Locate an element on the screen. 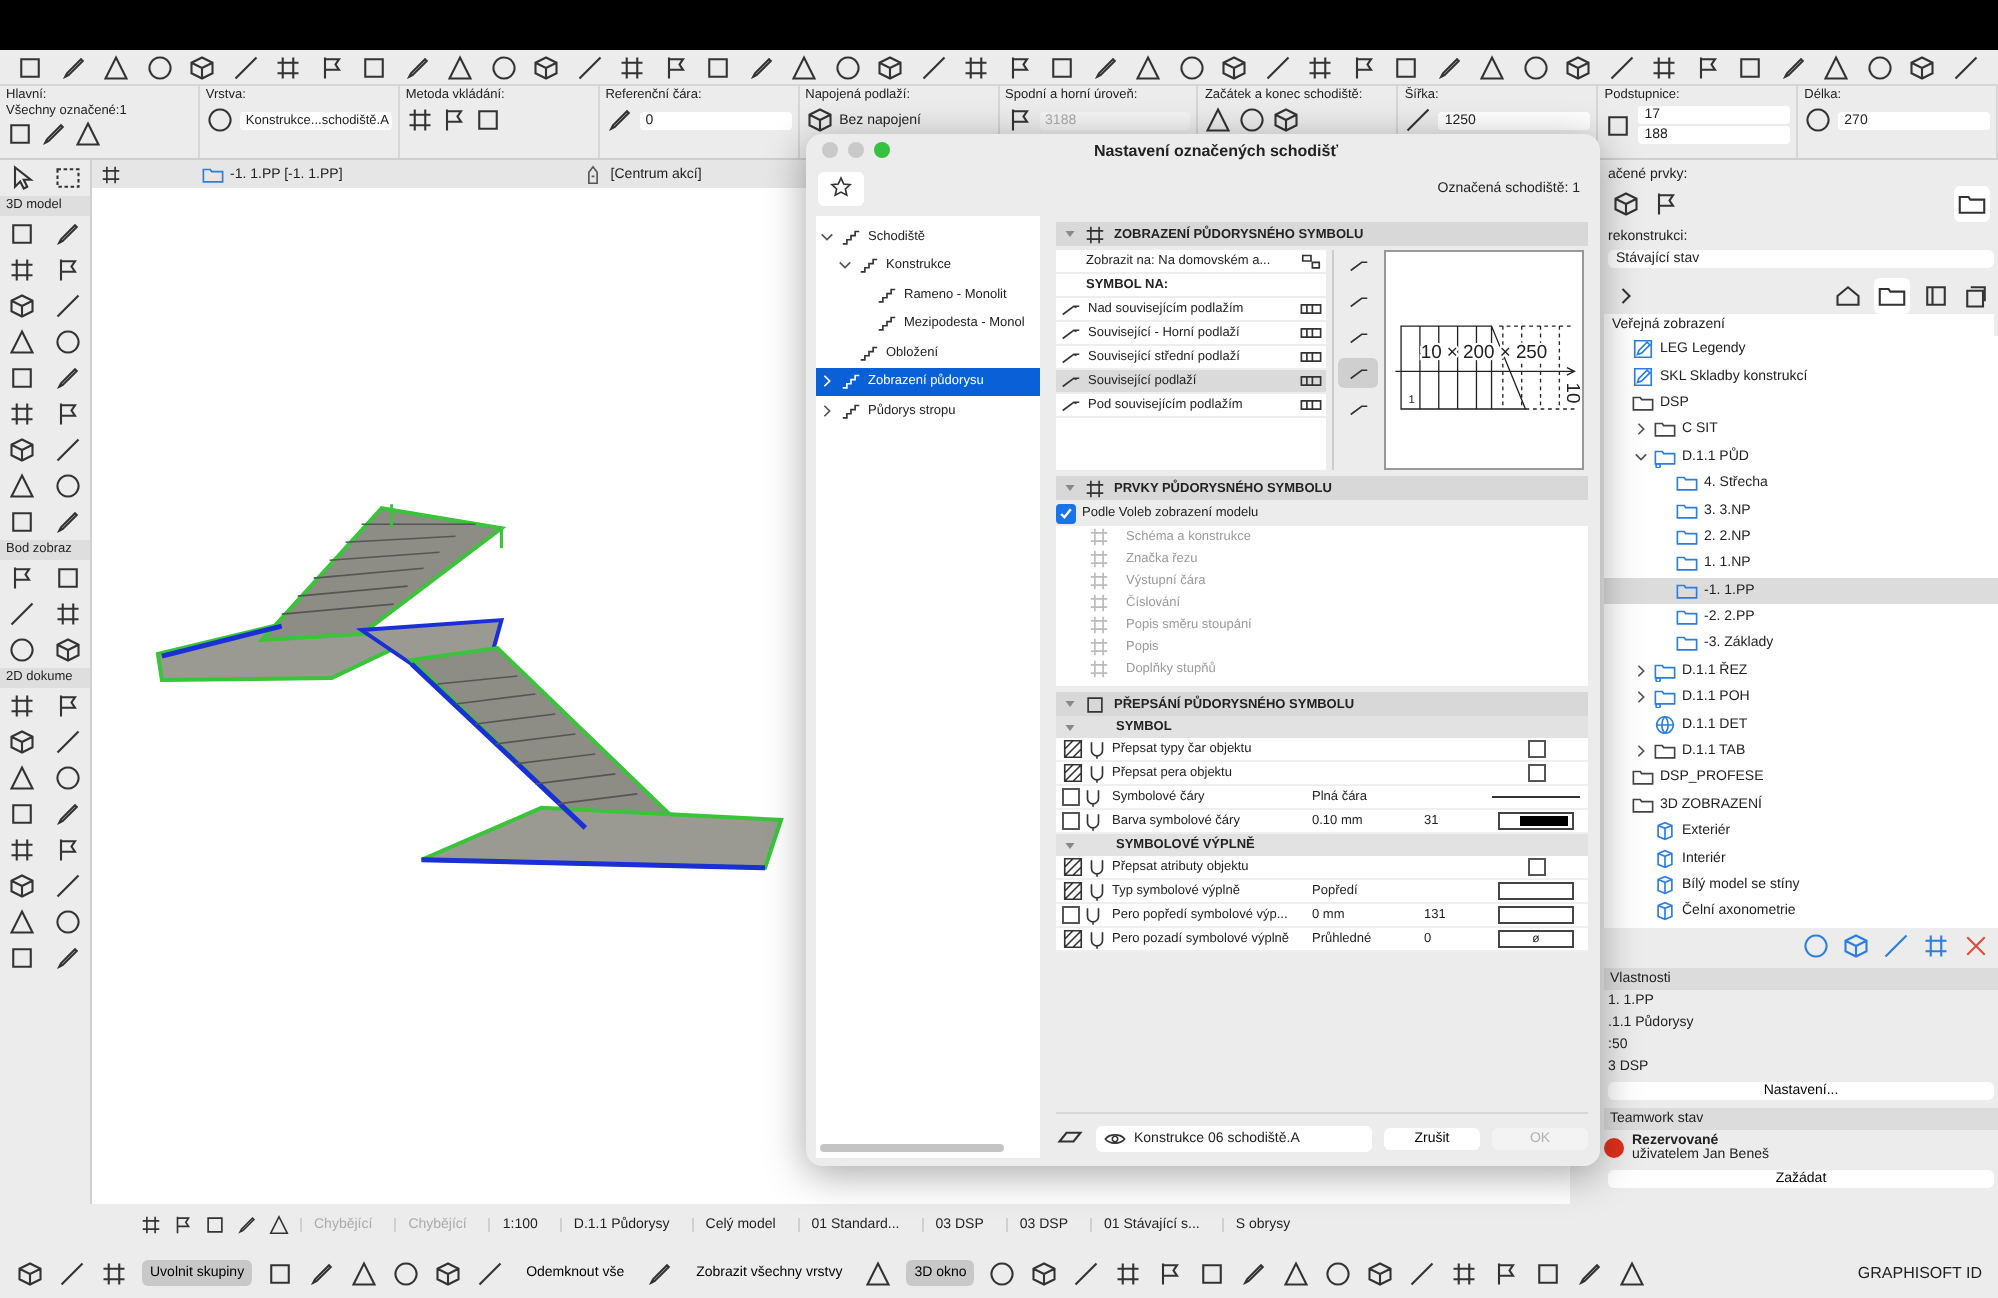 The height and width of the screenshot is (1298, 1998). symbol-mode-button is located at coordinates (1358, 373).